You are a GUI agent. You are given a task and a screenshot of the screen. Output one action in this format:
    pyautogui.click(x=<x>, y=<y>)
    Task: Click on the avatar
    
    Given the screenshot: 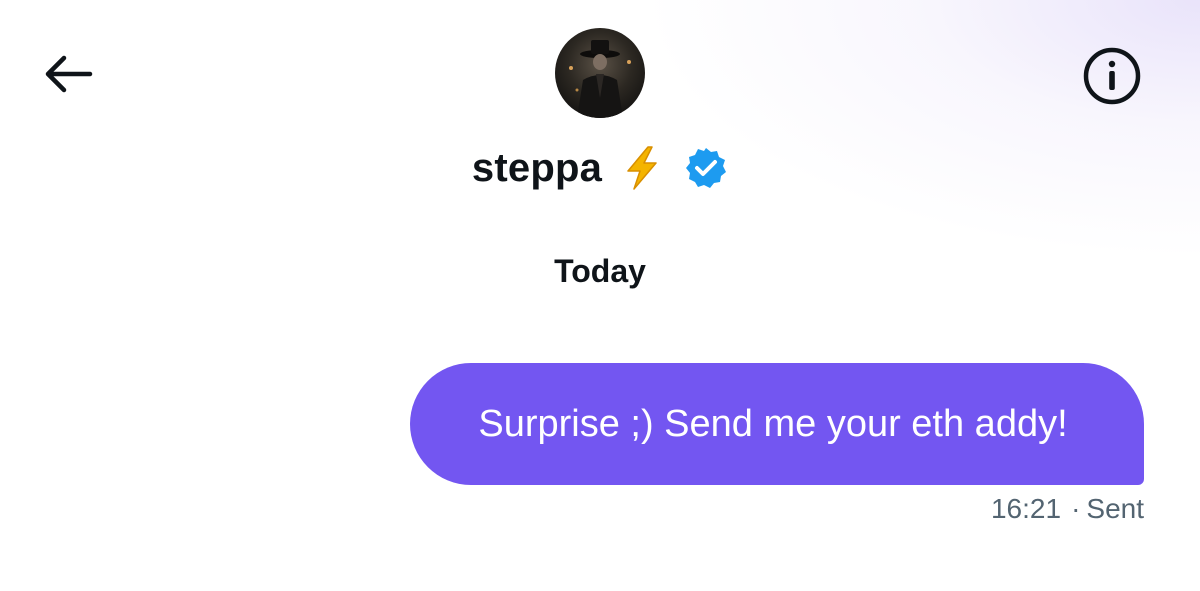 What is the action you would take?
    pyautogui.click(x=600, y=73)
    